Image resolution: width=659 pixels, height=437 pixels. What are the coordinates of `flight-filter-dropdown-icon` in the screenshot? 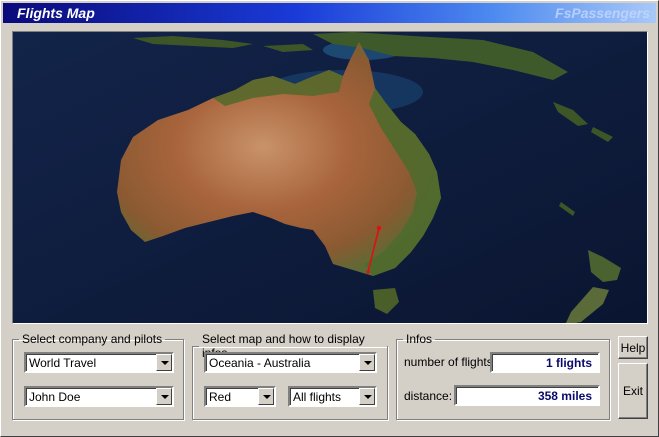 It's located at (367, 396).